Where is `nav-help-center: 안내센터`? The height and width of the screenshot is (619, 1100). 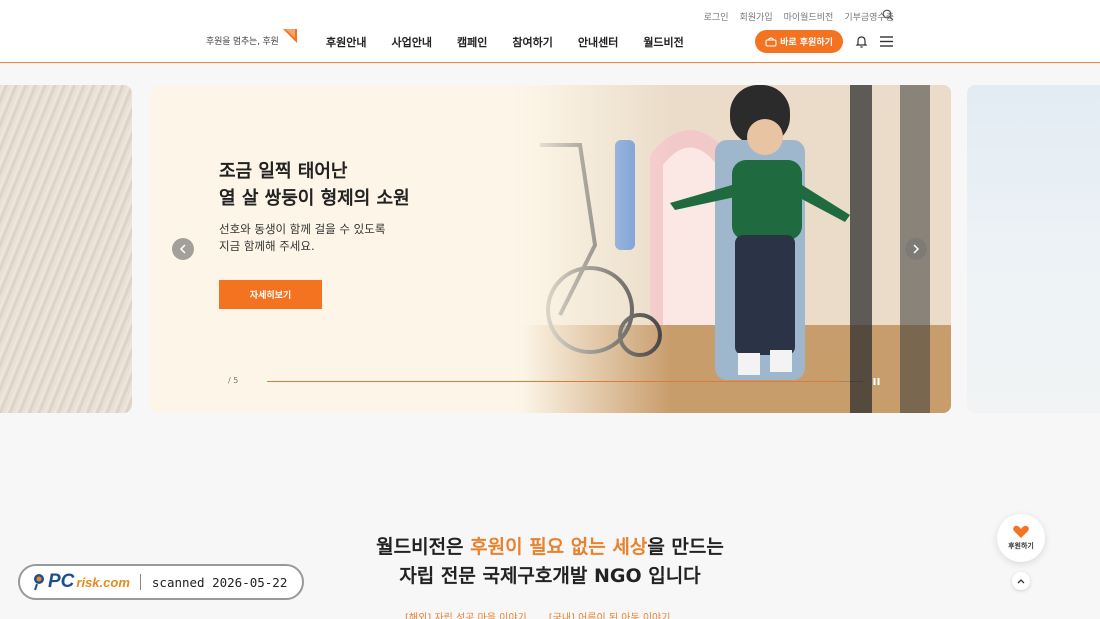
nav-help-center: 안내센터 is located at coordinates (598, 42).